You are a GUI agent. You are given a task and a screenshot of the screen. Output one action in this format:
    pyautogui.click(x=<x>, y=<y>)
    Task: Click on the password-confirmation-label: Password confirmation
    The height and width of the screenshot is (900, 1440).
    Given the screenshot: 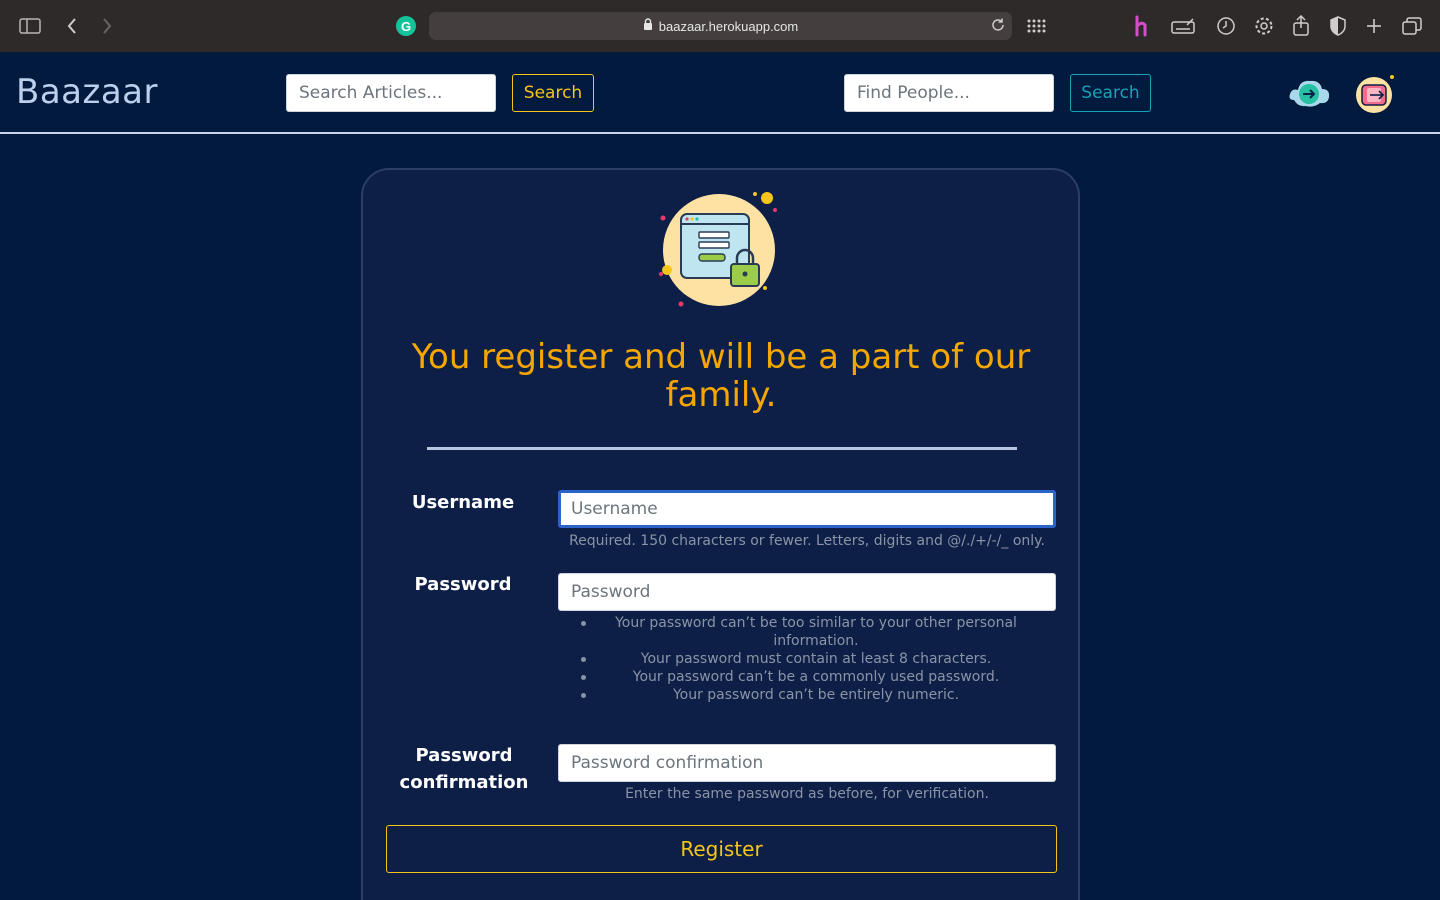 What is the action you would take?
    pyautogui.click(x=464, y=769)
    